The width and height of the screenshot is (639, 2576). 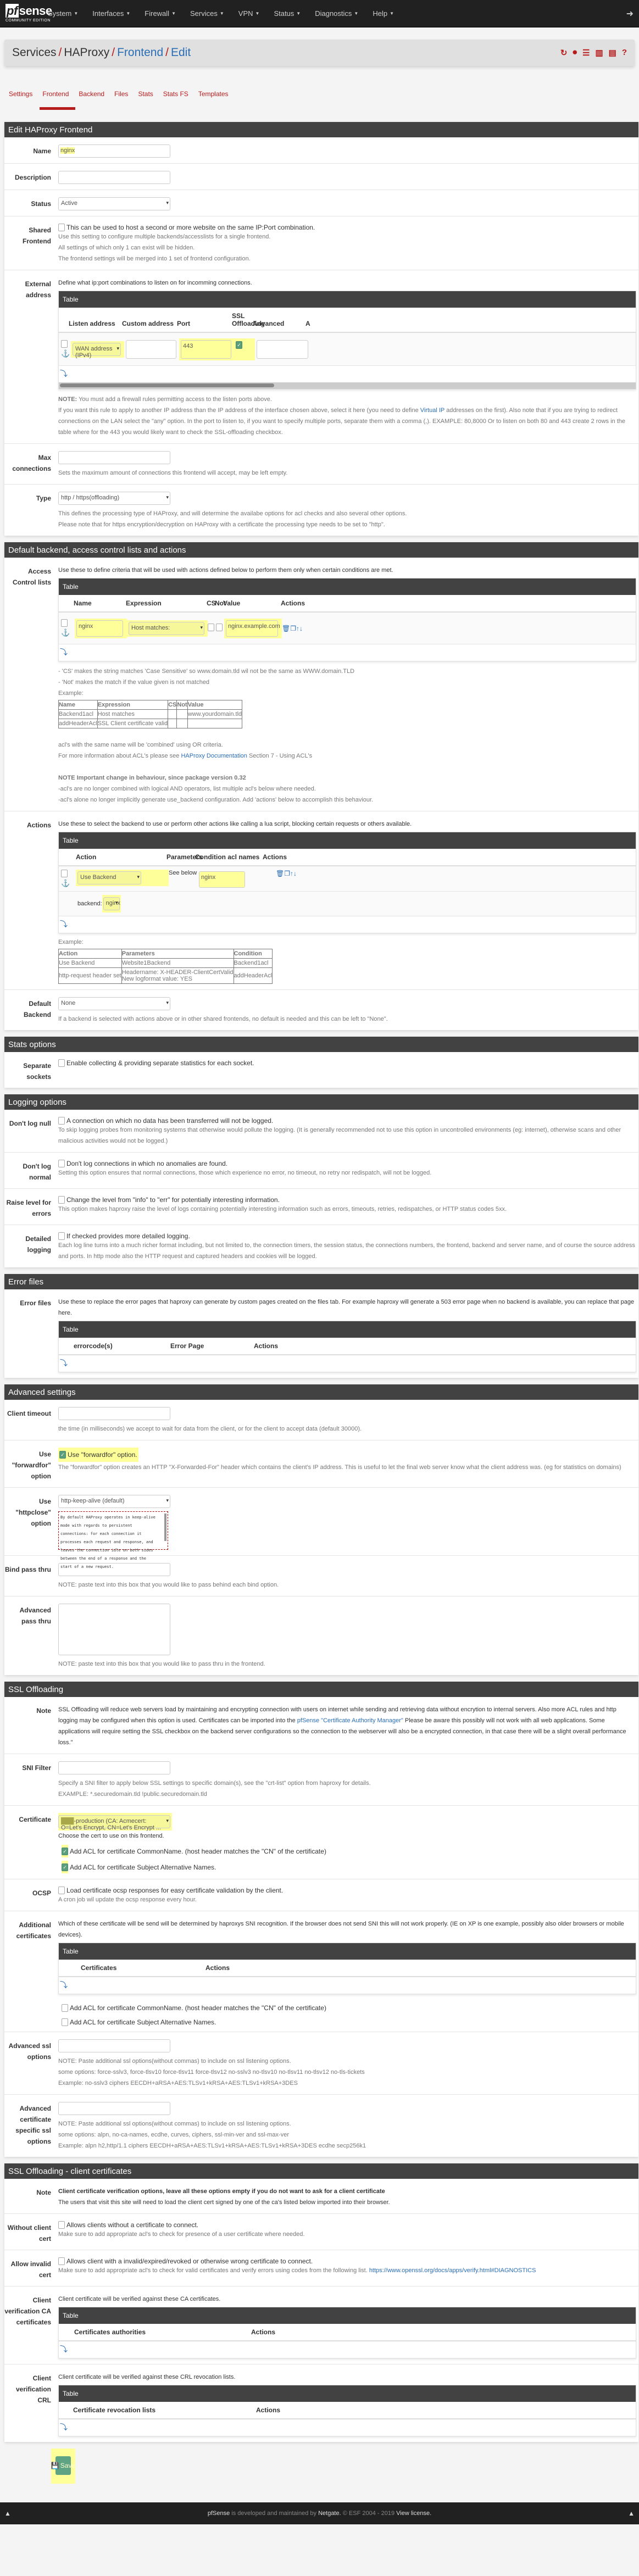 What do you see at coordinates (35, 1615) in the screenshot?
I see `advanced-pass-thru-label: Advanced pass thru` at bounding box center [35, 1615].